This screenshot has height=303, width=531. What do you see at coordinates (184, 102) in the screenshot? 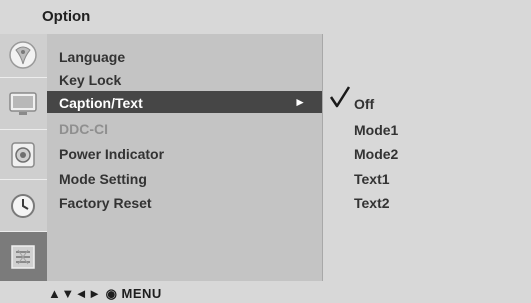
I see `menu-item-caption-text: Caption/Text ►` at bounding box center [184, 102].